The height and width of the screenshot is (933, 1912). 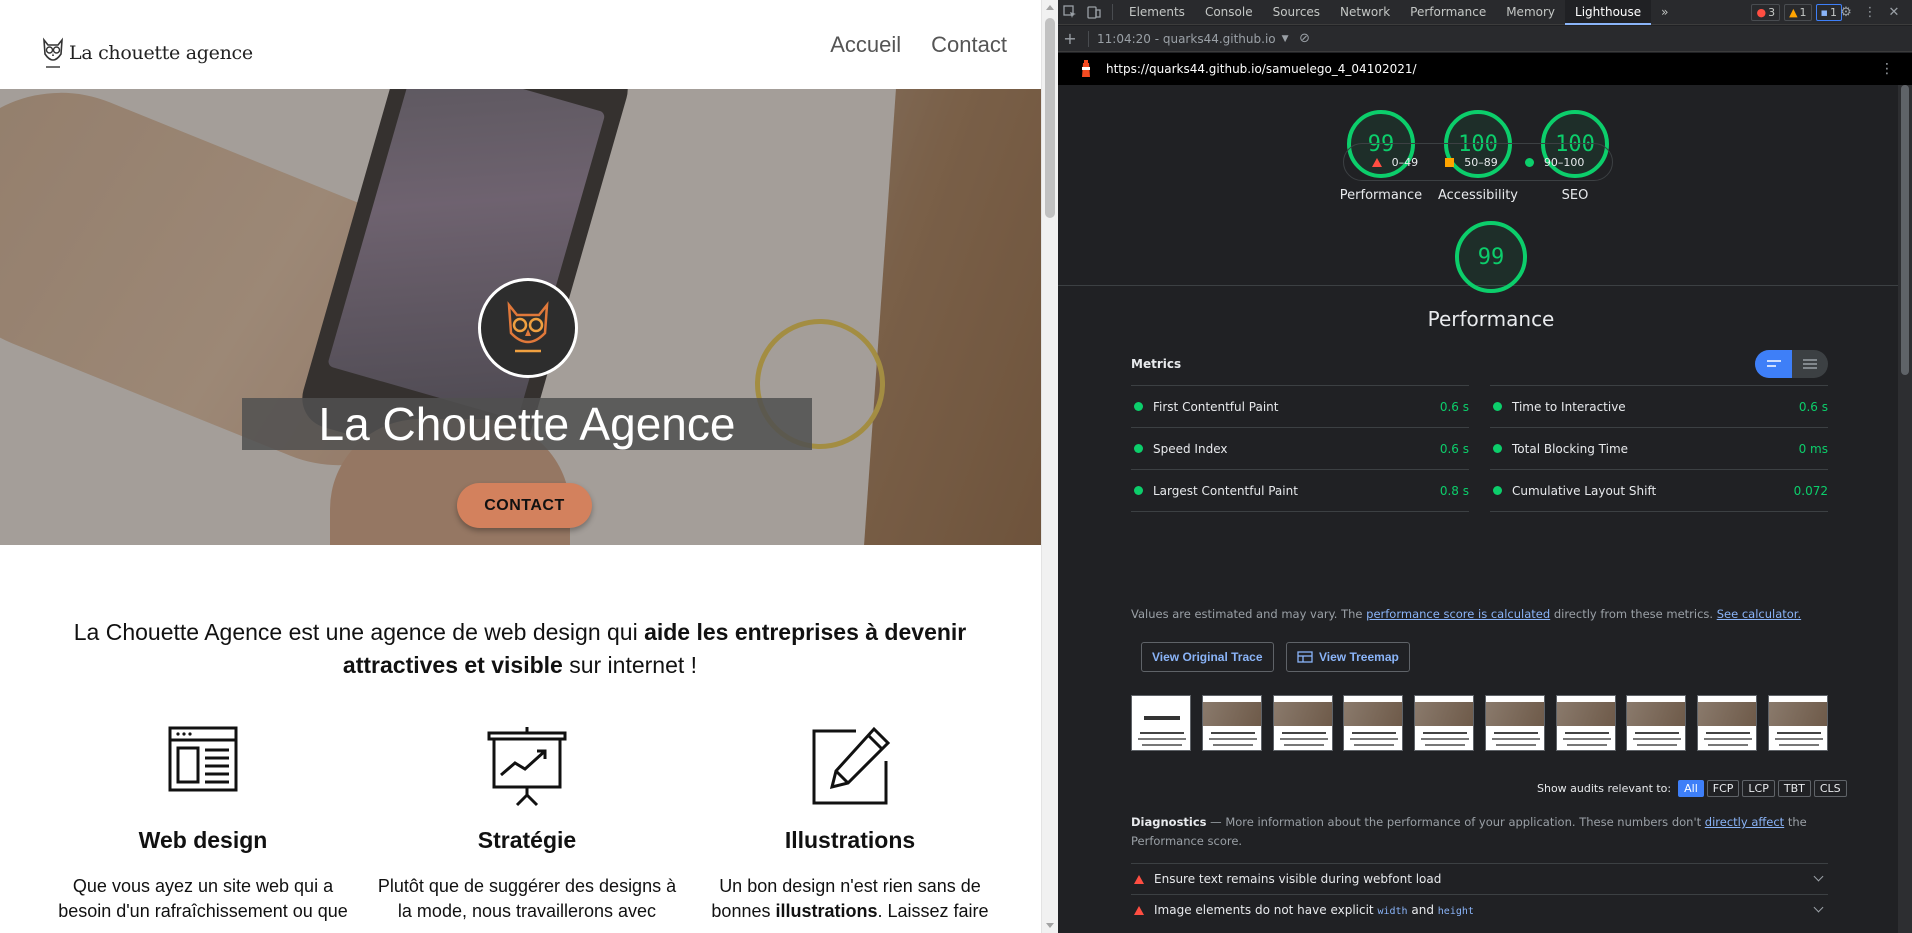 What do you see at coordinates (1479, 723) in the screenshot?
I see `filmstrip` at bounding box center [1479, 723].